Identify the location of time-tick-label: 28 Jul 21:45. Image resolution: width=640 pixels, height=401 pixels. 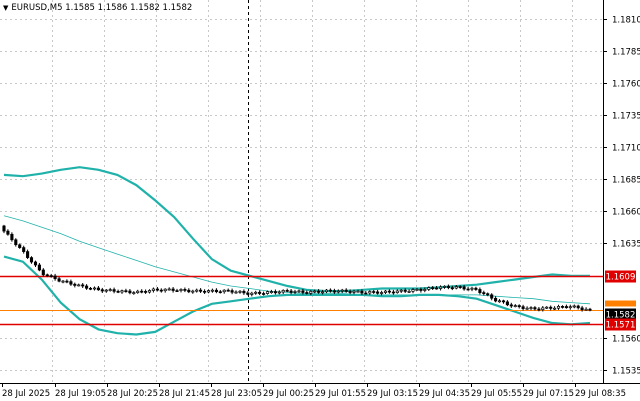
(184, 394).